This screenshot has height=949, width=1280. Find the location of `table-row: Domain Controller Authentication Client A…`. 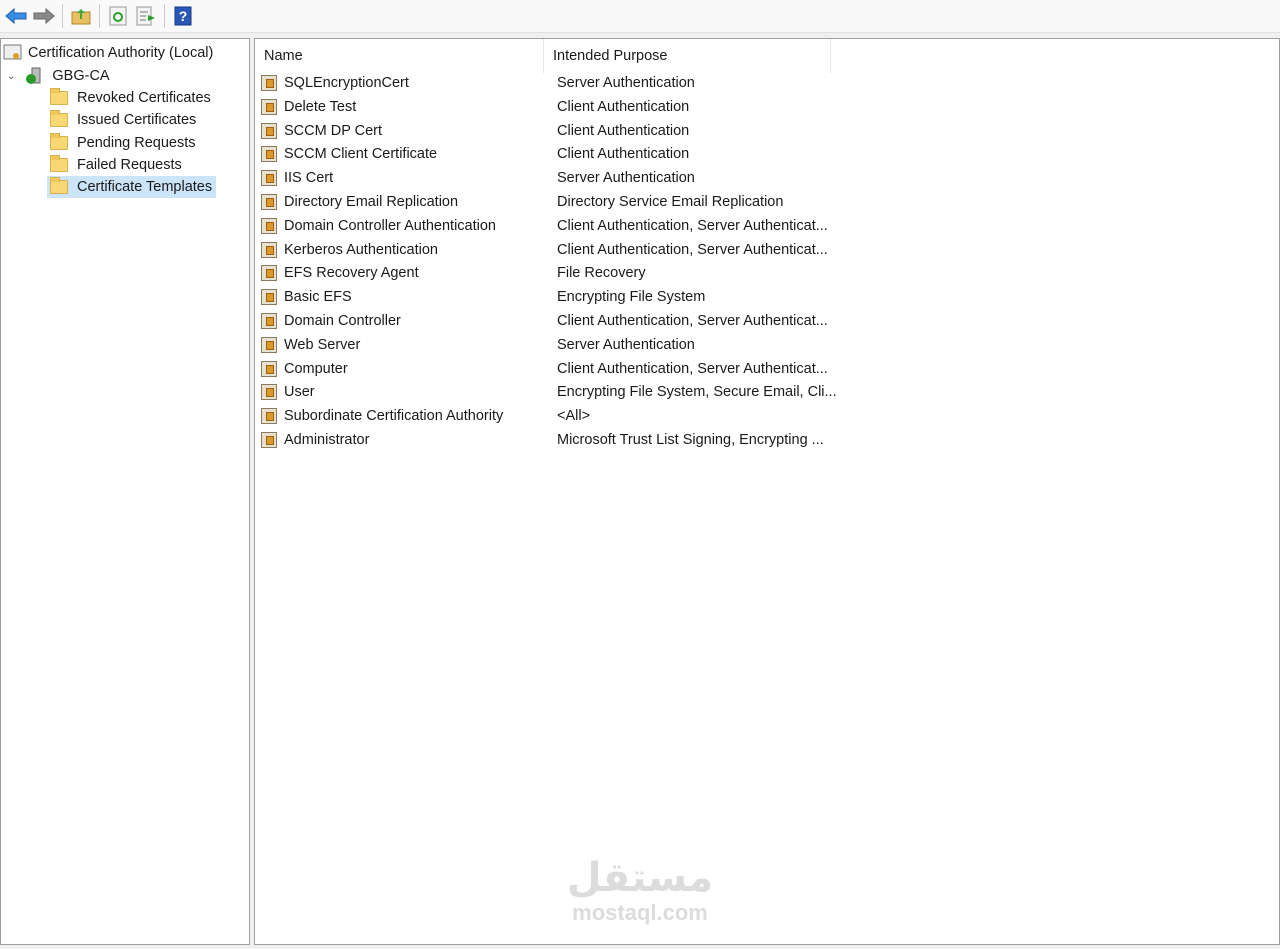

table-row: Domain Controller Authentication Client A… is located at coordinates (544, 226).